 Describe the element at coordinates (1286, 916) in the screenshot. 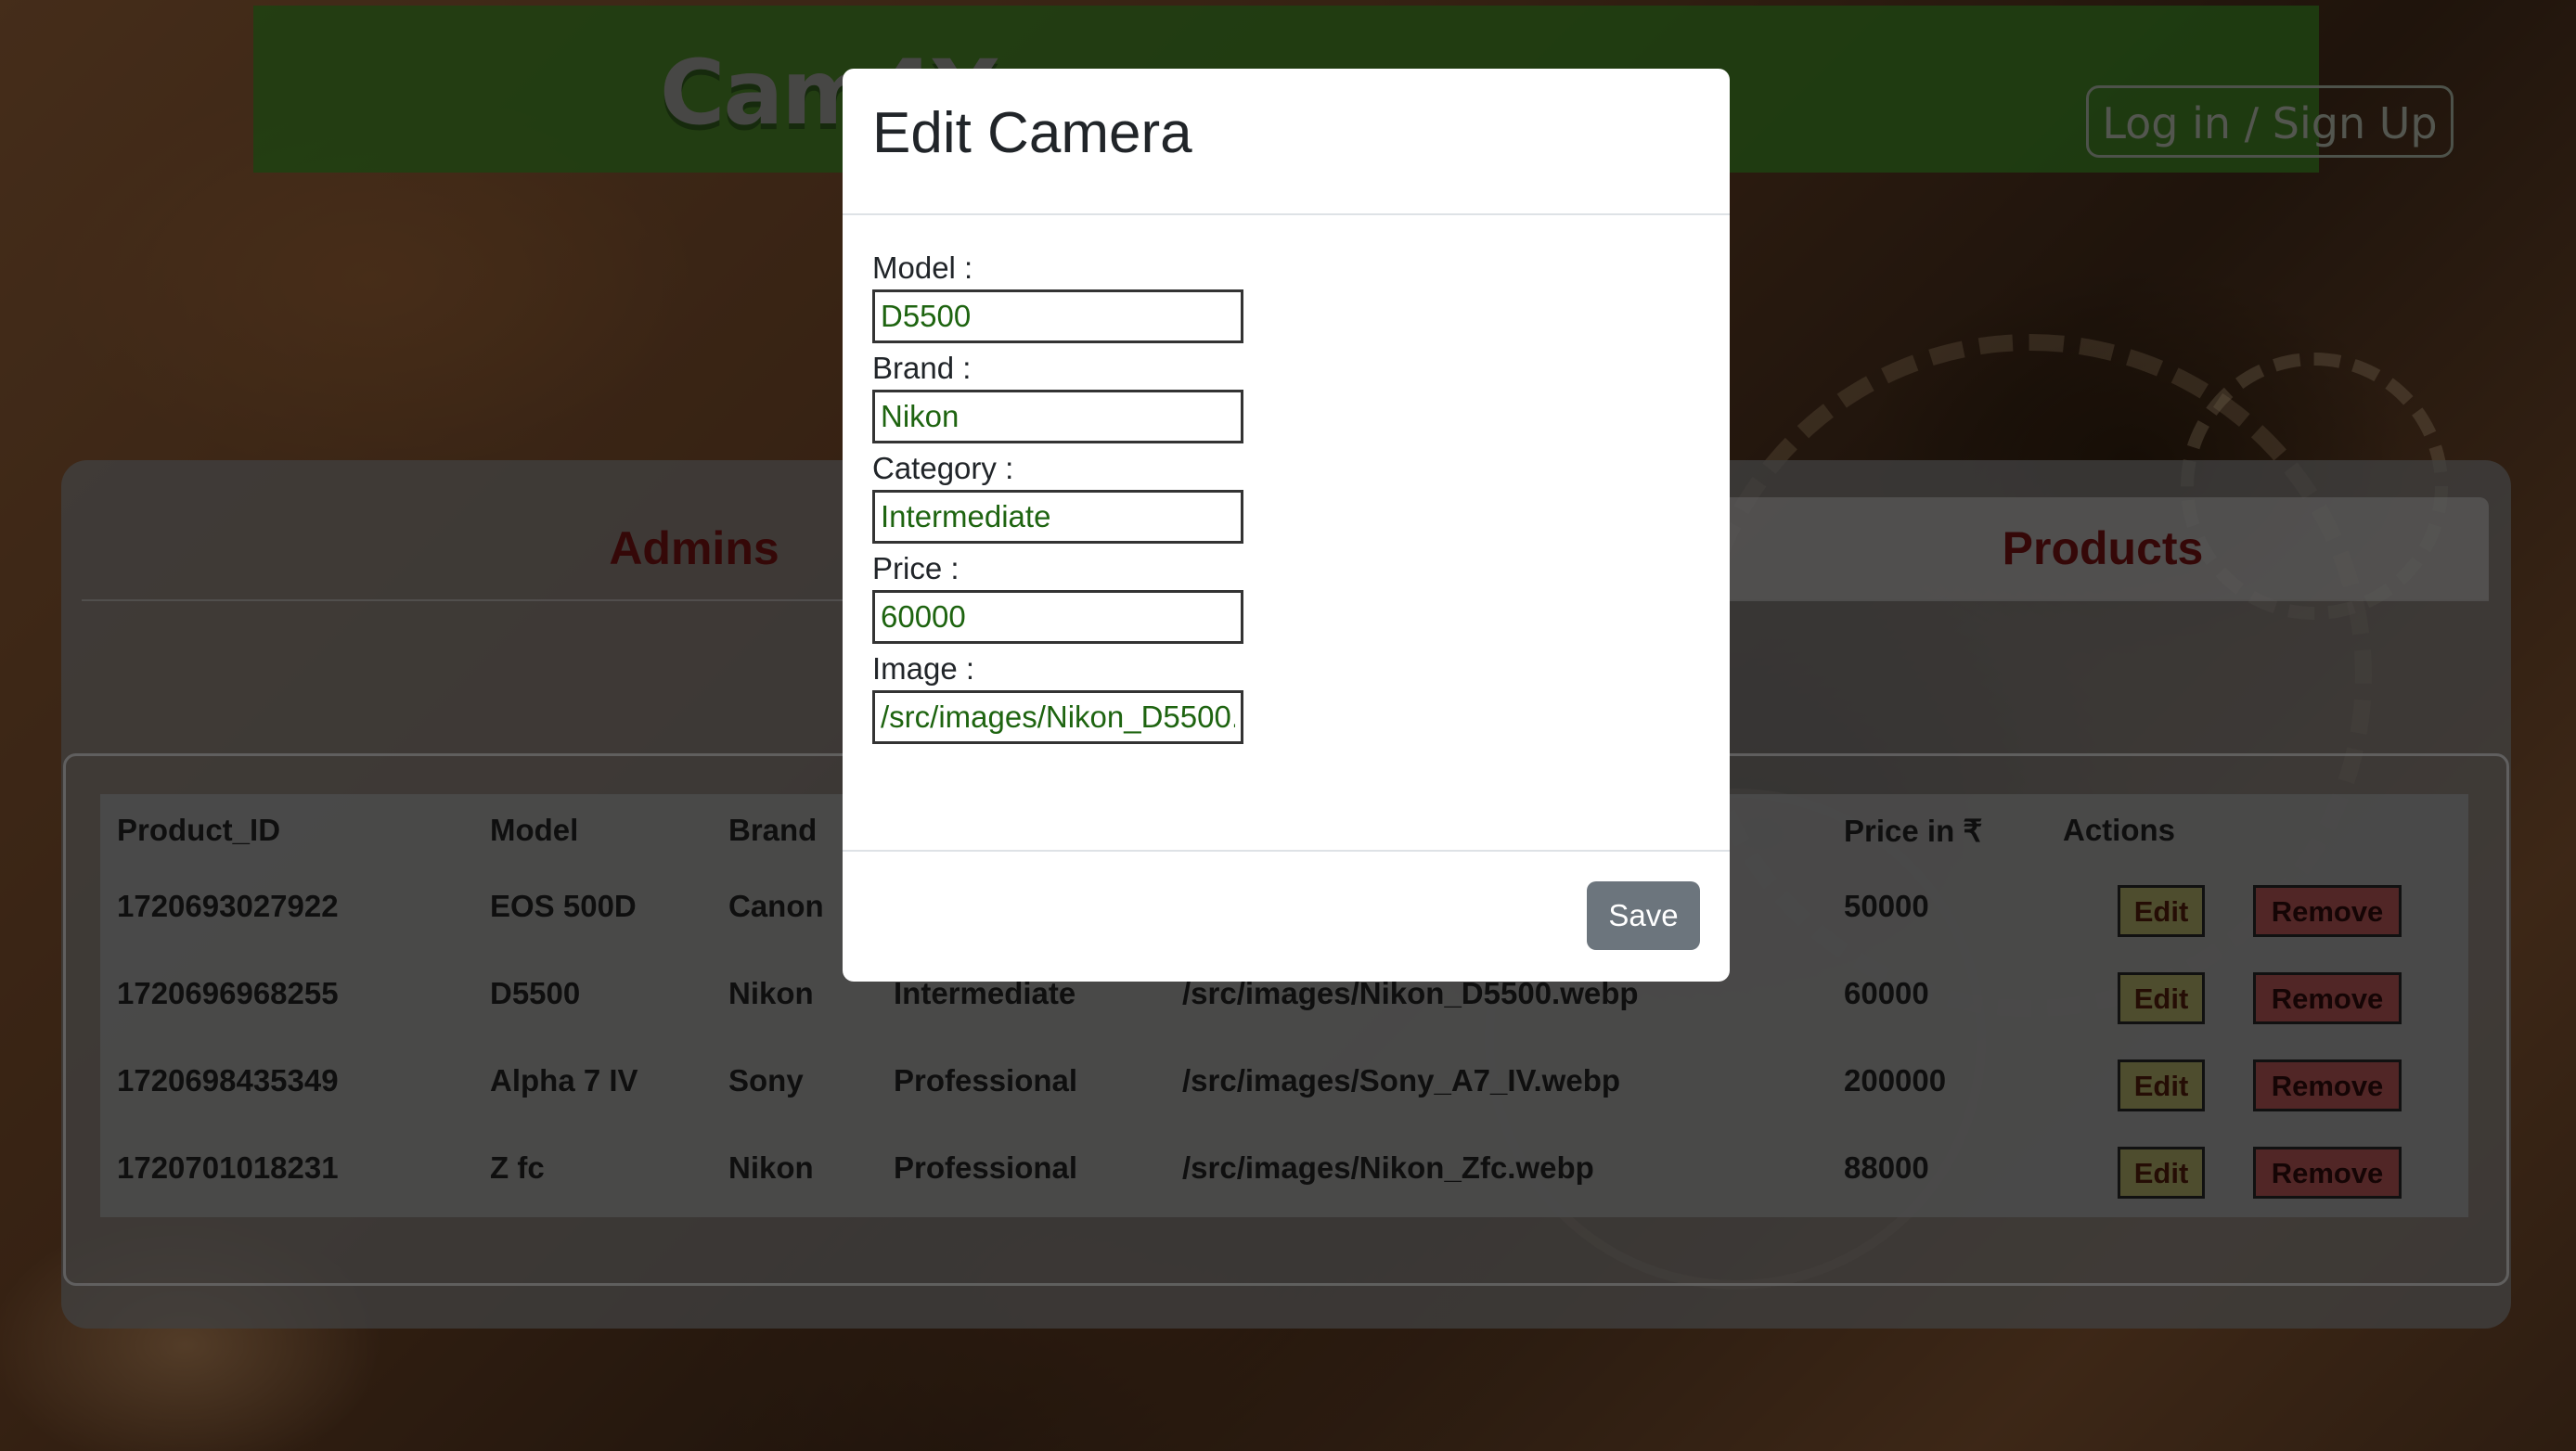

I see `modal-footer: Save` at that location.